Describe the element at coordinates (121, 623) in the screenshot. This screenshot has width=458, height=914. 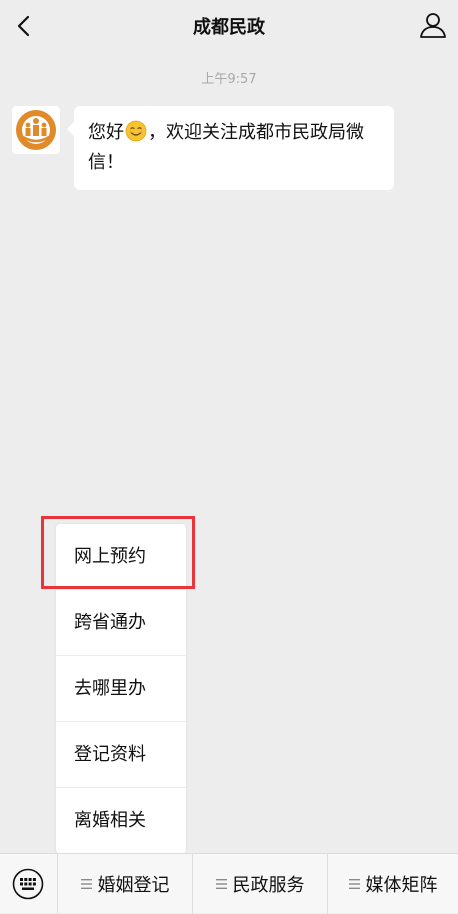
I see `submenu-item-cross-province: 跨省通办` at that location.